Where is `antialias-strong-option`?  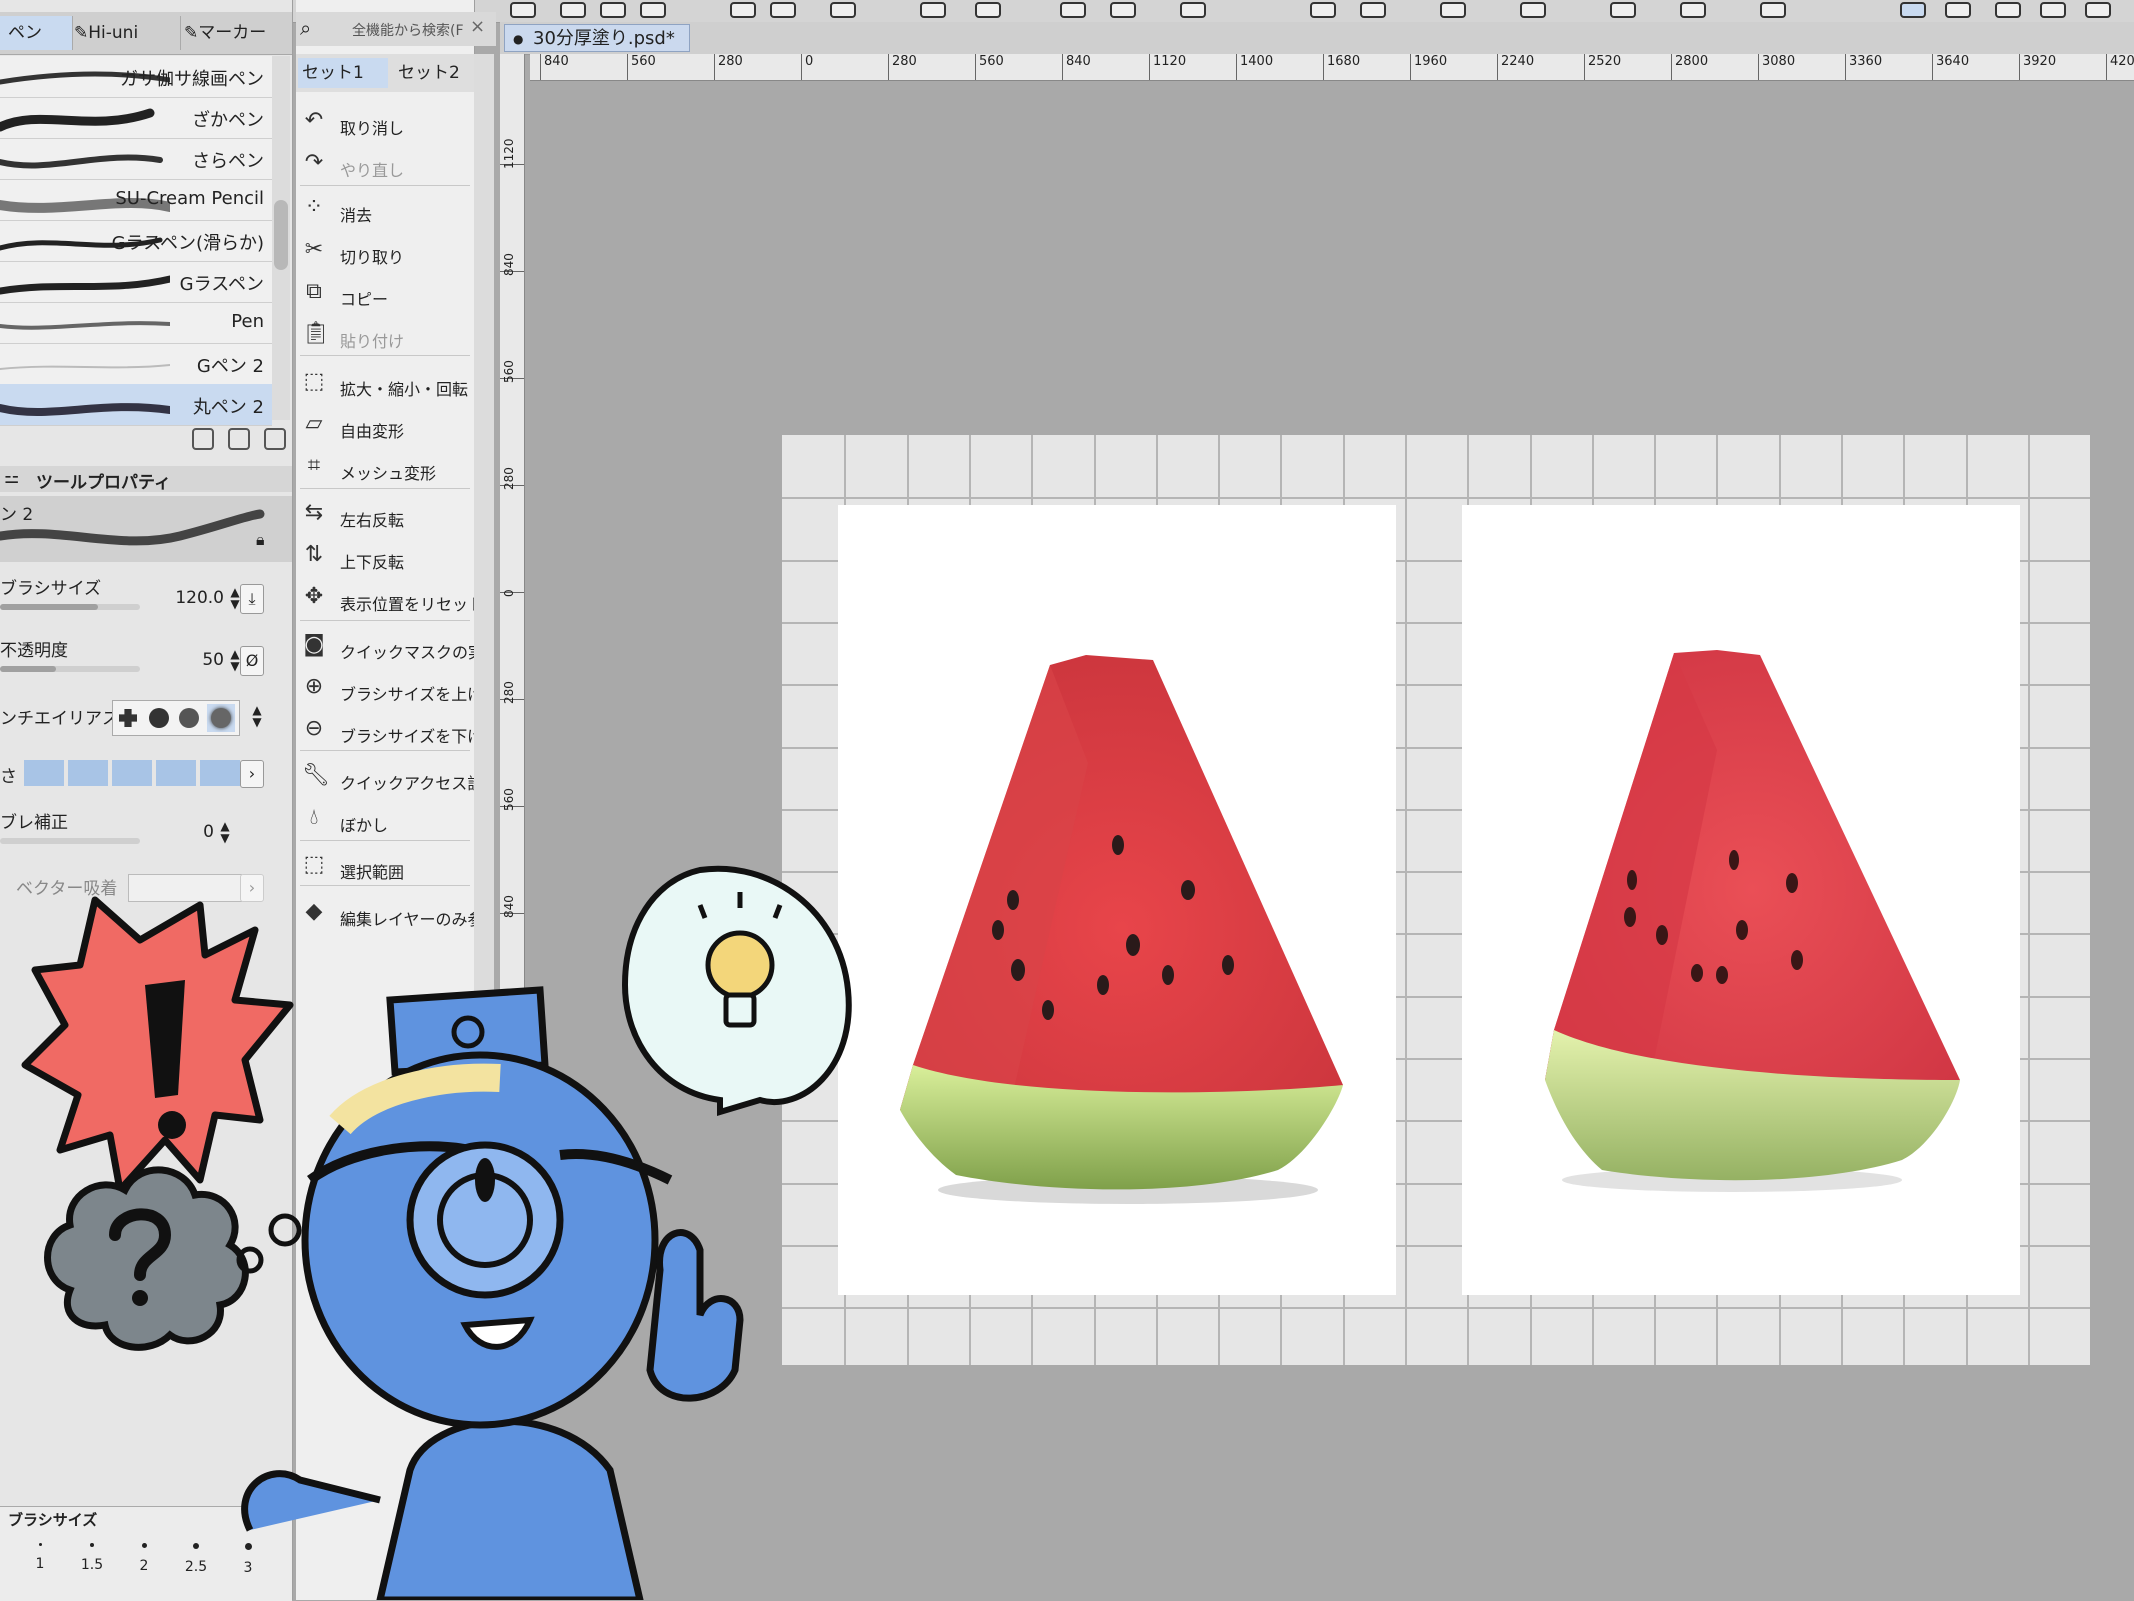 antialias-strong-option is located at coordinates (221, 718).